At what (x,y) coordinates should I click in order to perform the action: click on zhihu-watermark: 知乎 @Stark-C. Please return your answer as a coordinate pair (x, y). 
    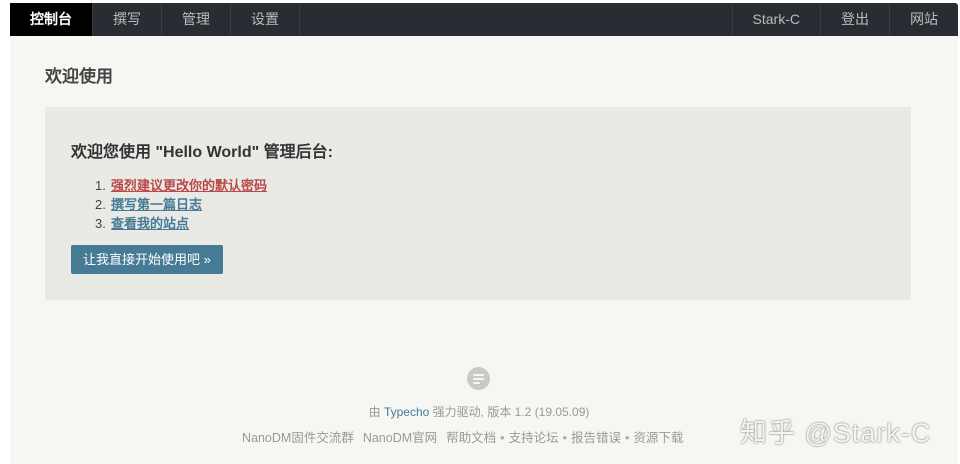
    Looking at the image, I should click on (836, 433).